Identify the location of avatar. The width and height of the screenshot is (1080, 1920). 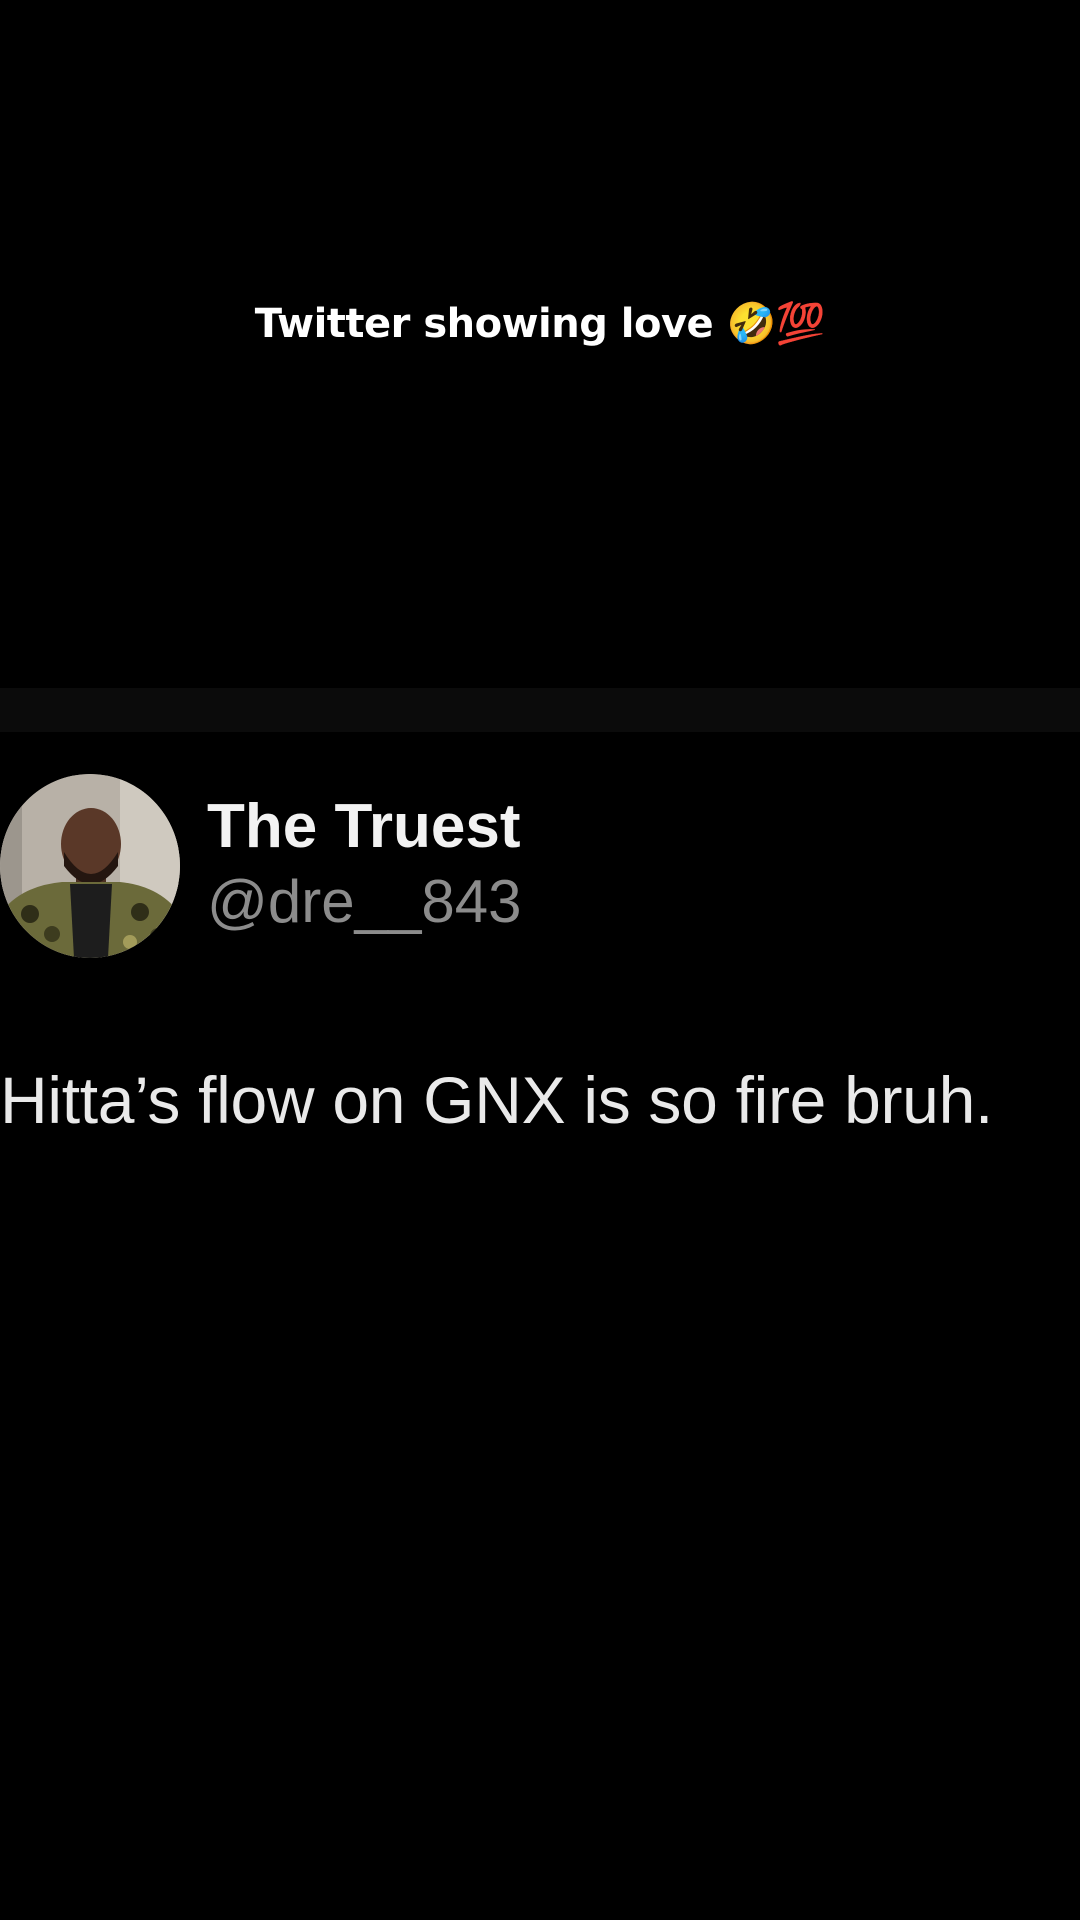
(90, 866).